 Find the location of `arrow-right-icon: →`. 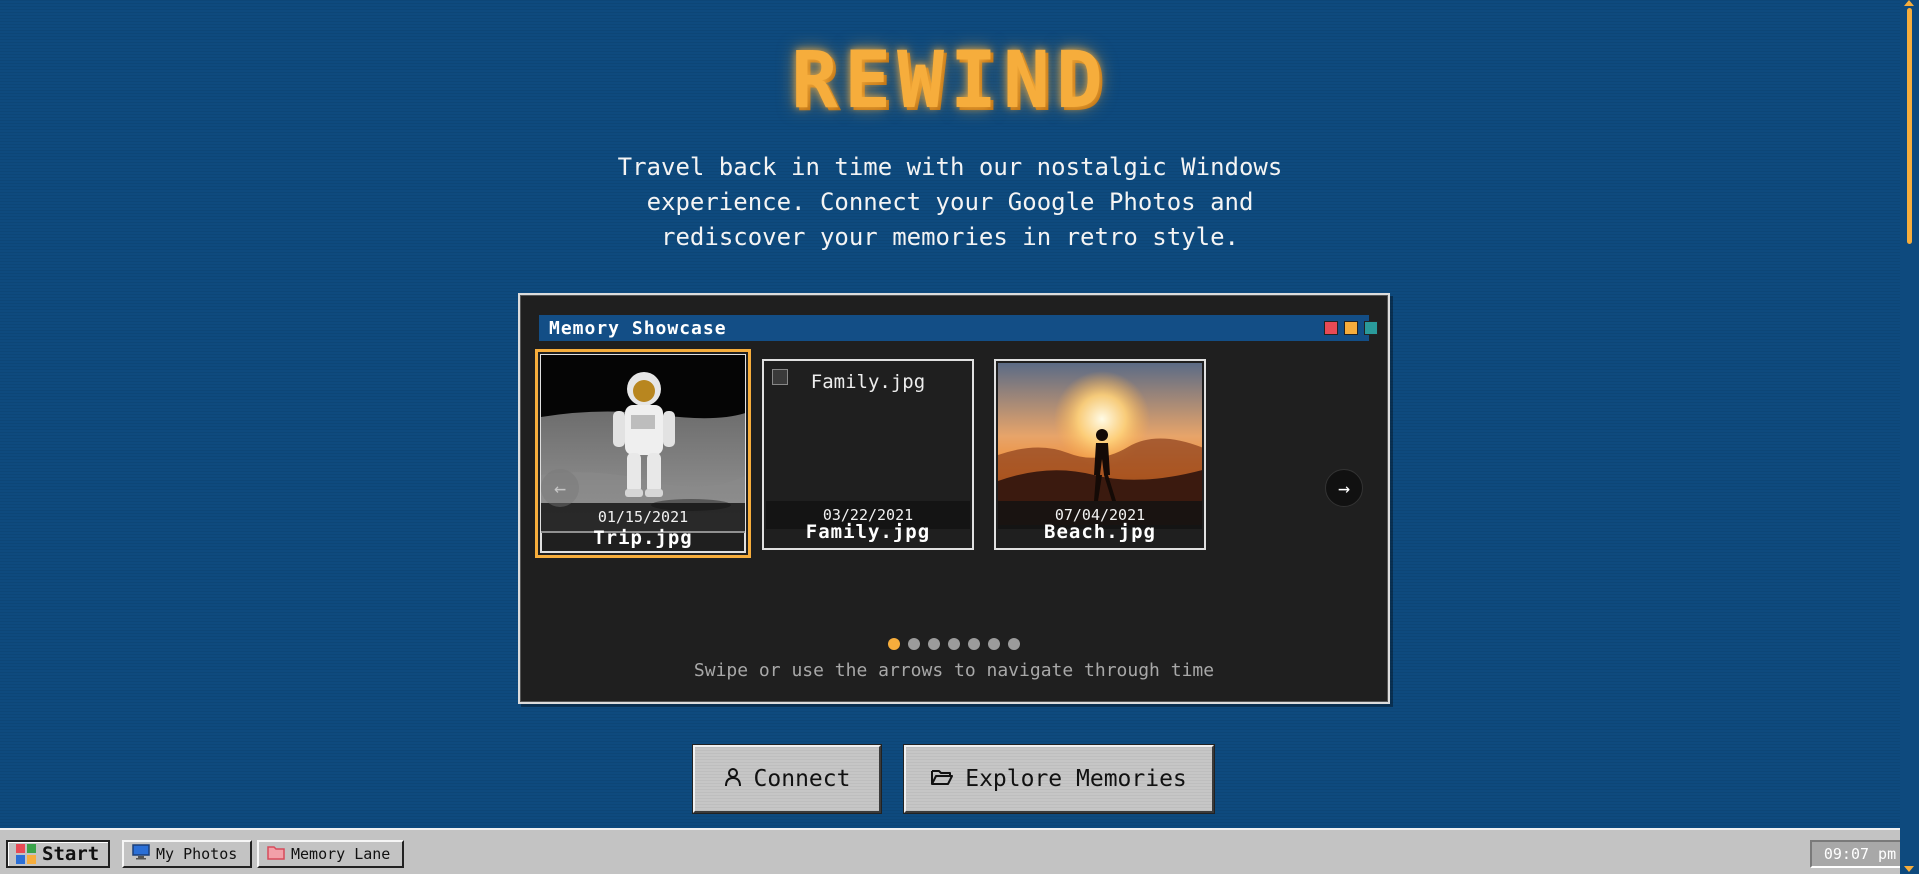

arrow-right-icon: → is located at coordinates (1344, 488).